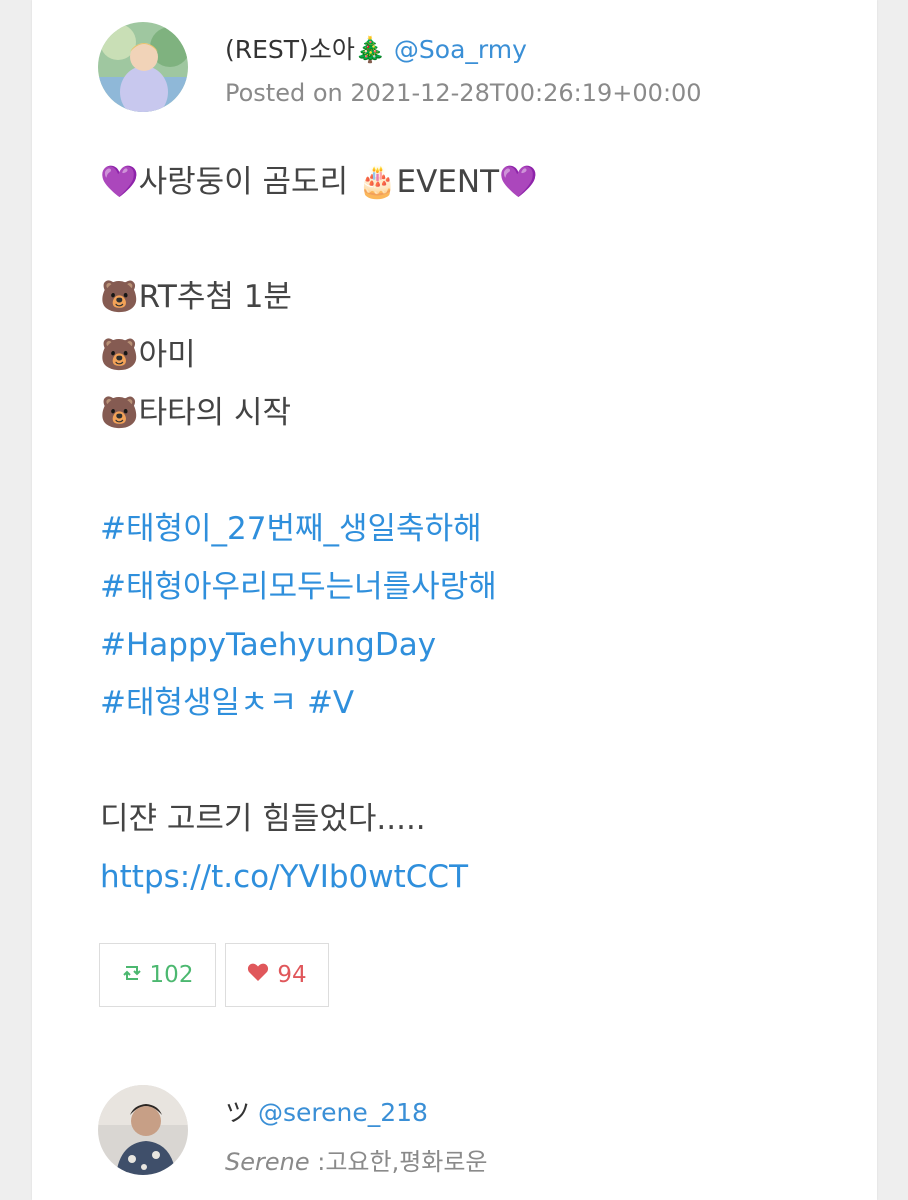  What do you see at coordinates (463, 93) in the screenshot?
I see `post-timestamp: Posted on 2021-12-28T00:26:19+00:00` at bounding box center [463, 93].